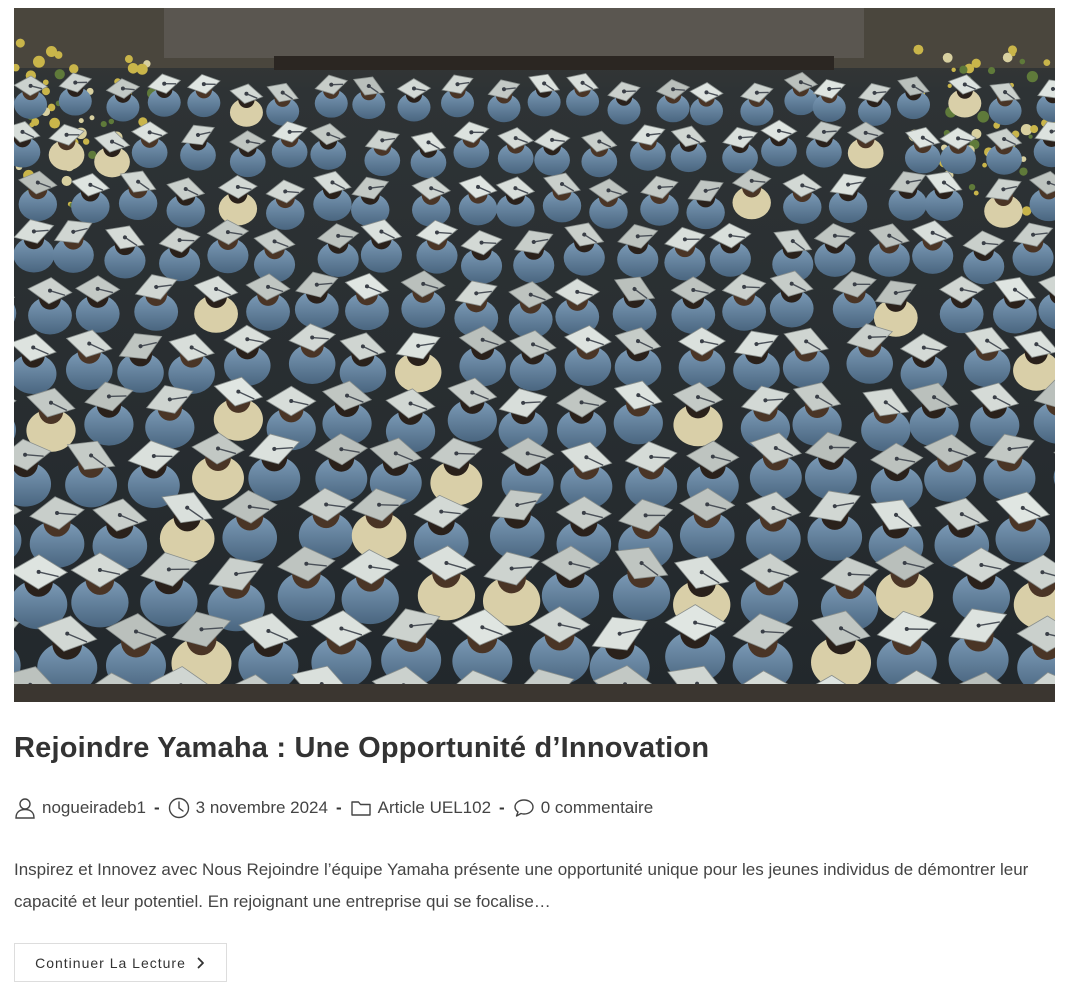  I want to click on clock-icon, so click(179, 808).